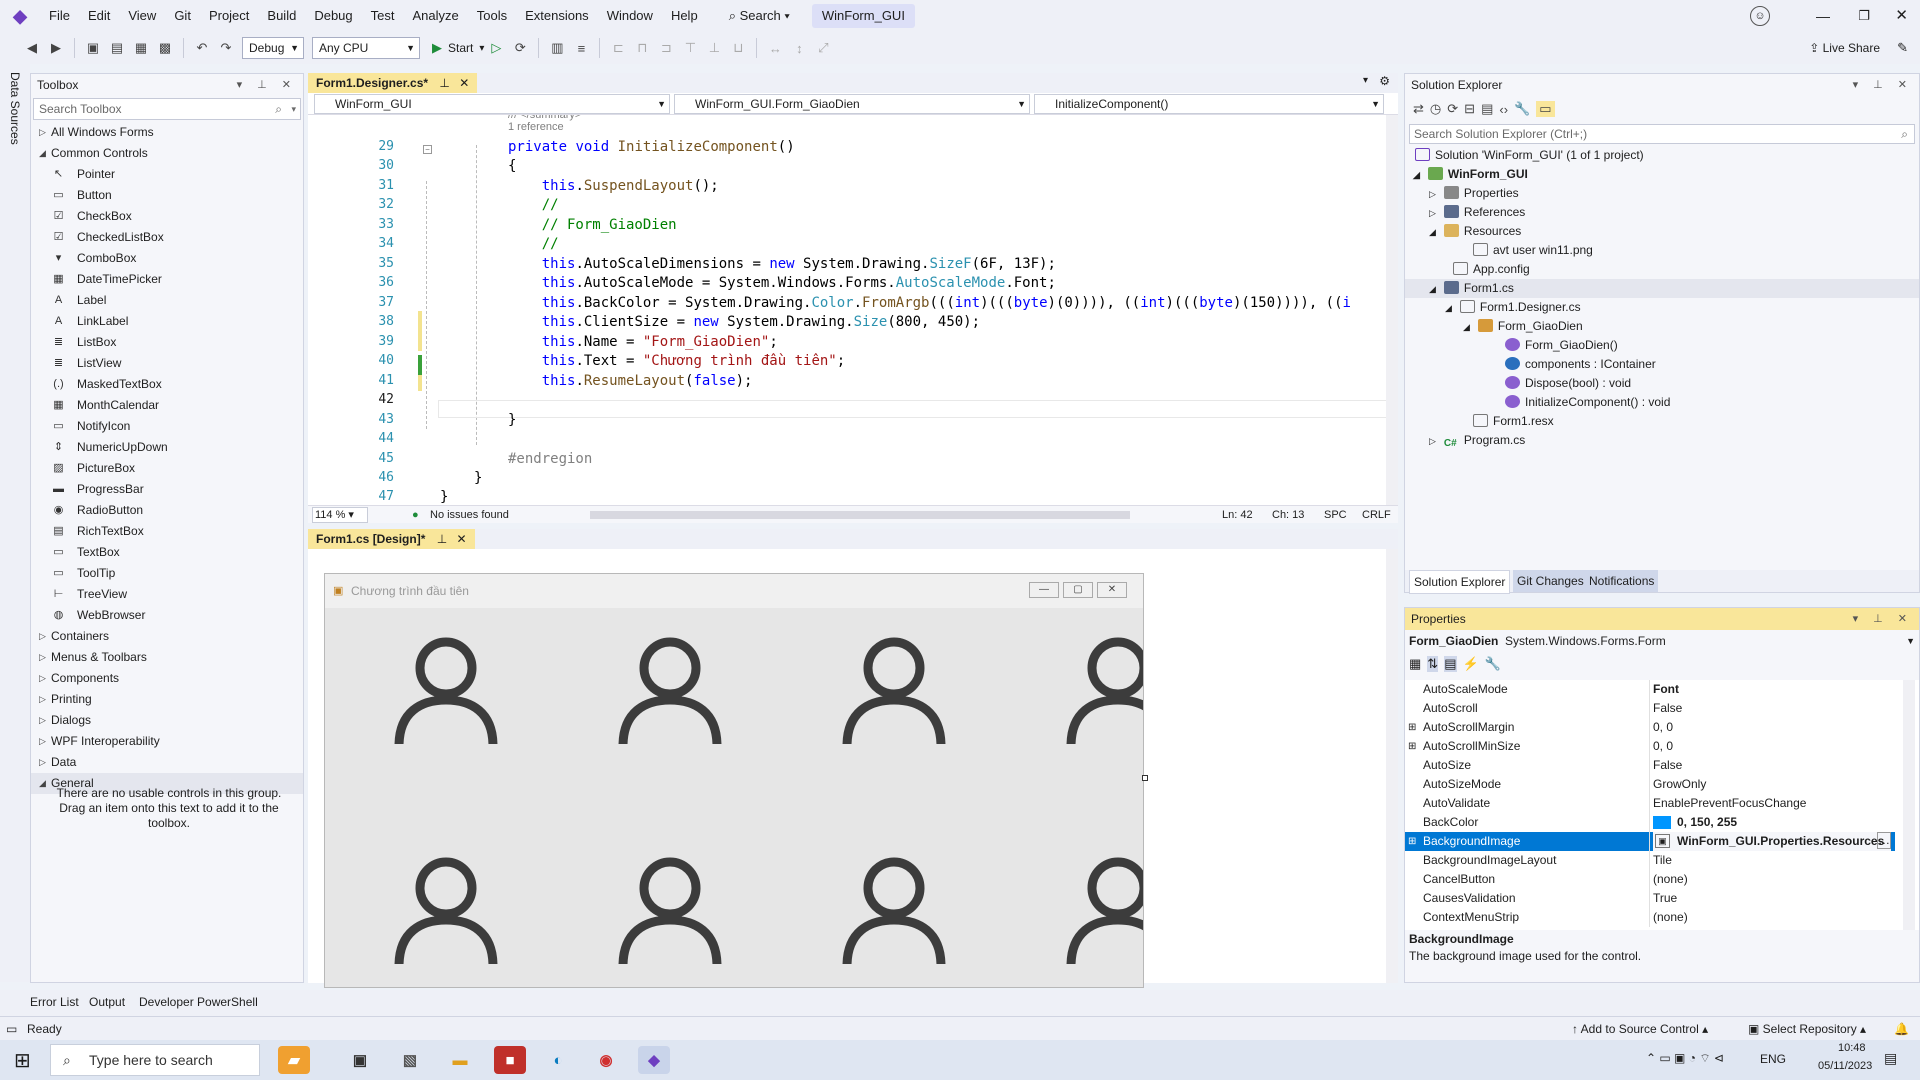  Describe the element at coordinates (167, 153) in the screenshot. I see `toolbox-group: ◢ Common Controls` at that location.